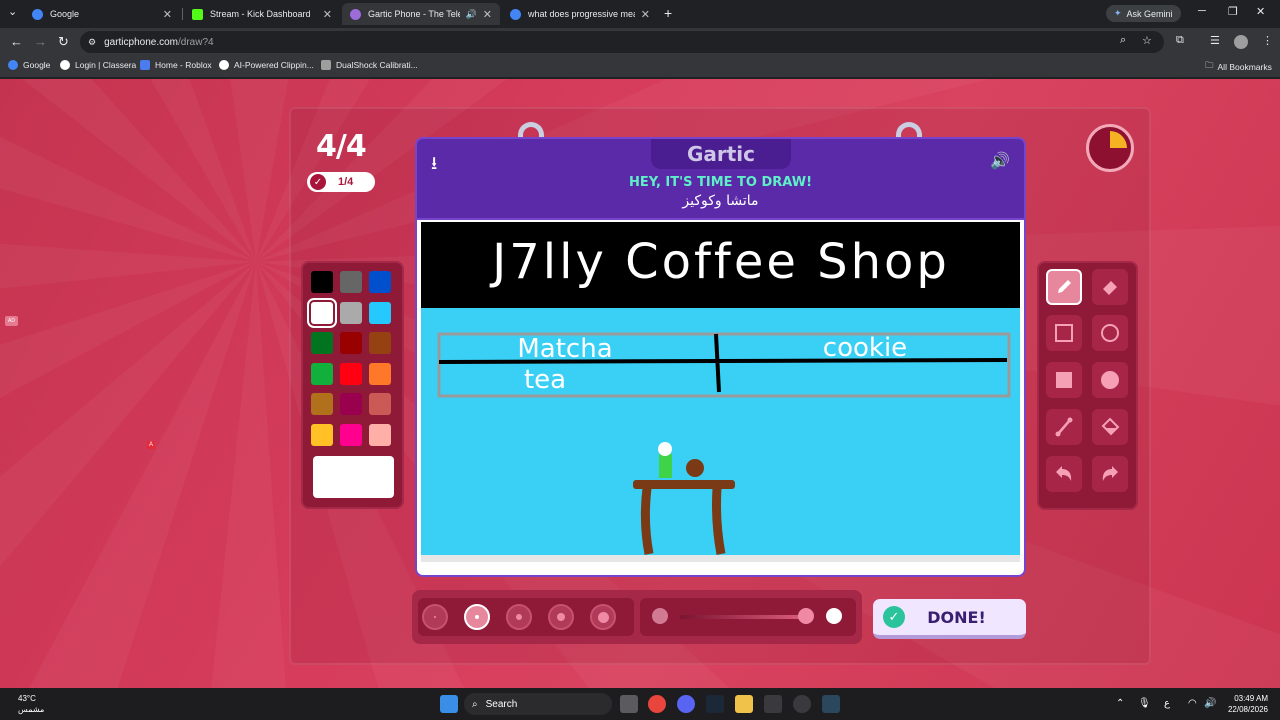 The width and height of the screenshot is (1280, 720). Describe the element at coordinates (471, 14) in the screenshot. I see `speaker-icon: 🔊` at that location.